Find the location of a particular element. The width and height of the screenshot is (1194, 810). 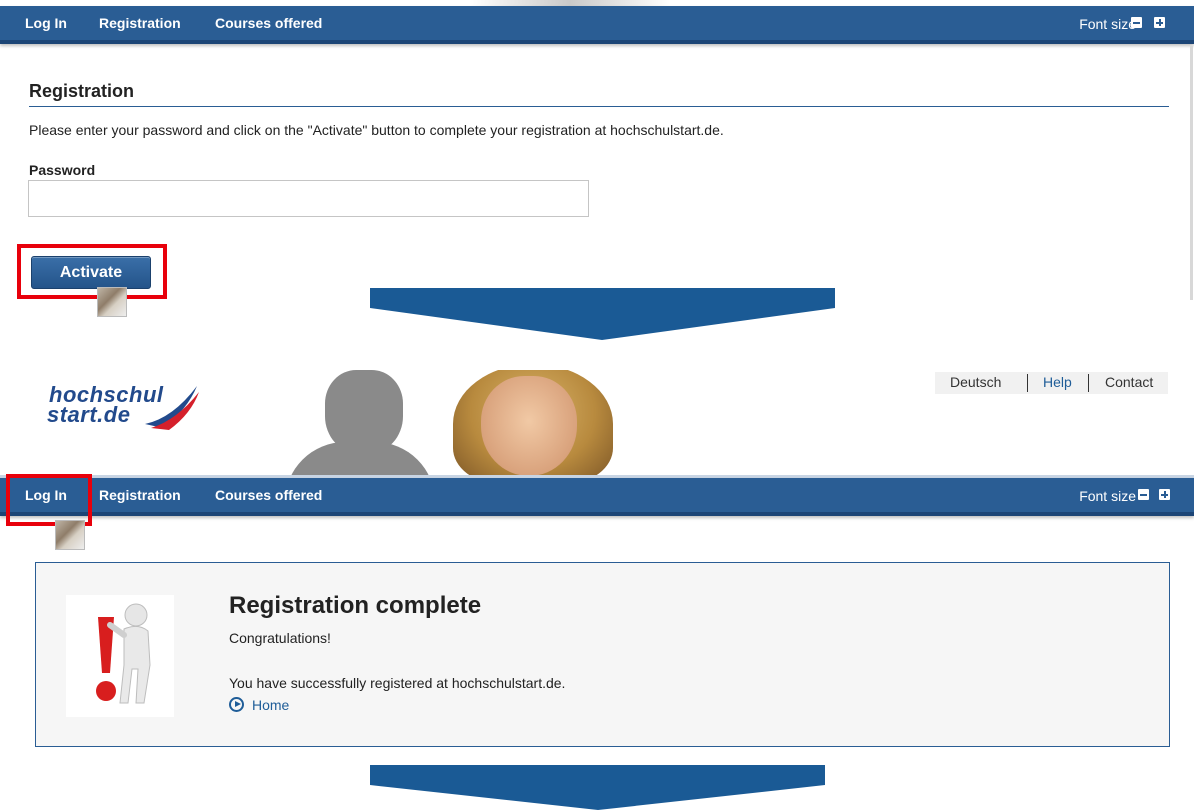

link-deutsch: Deutsch is located at coordinates (975, 382).